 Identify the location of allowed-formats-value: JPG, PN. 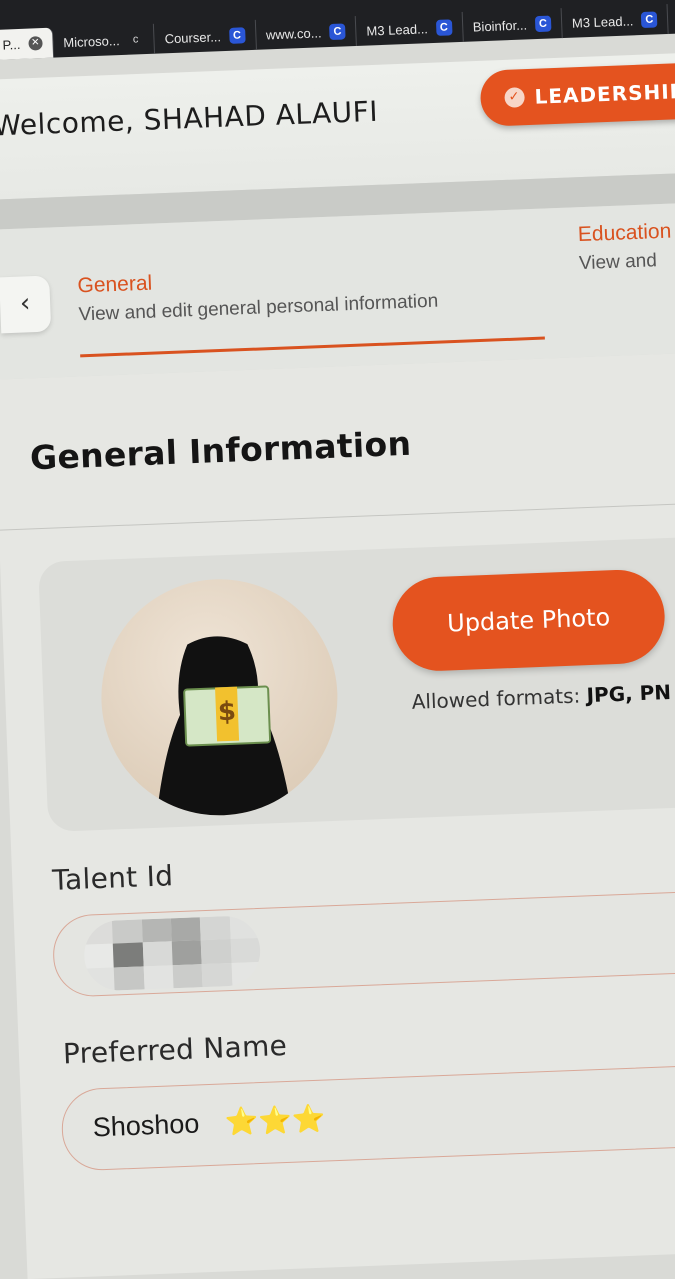
(629, 693).